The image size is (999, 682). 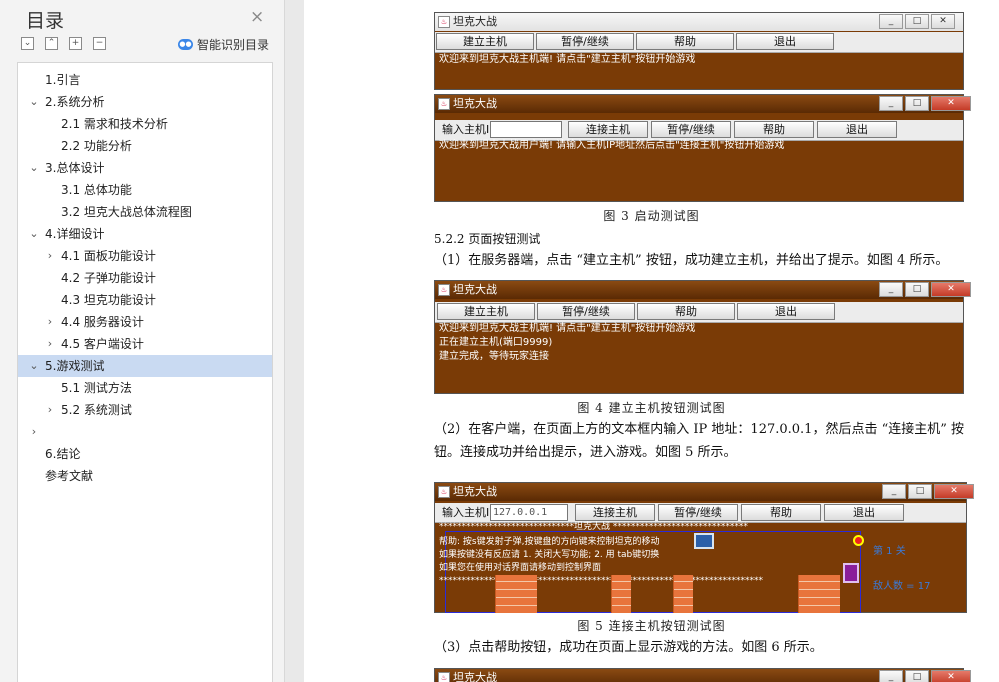 What do you see at coordinates (145, 124) in the screenshot?
I see `toc-item: 2.1 需求和技术分析` at bounding box center [145, 124].